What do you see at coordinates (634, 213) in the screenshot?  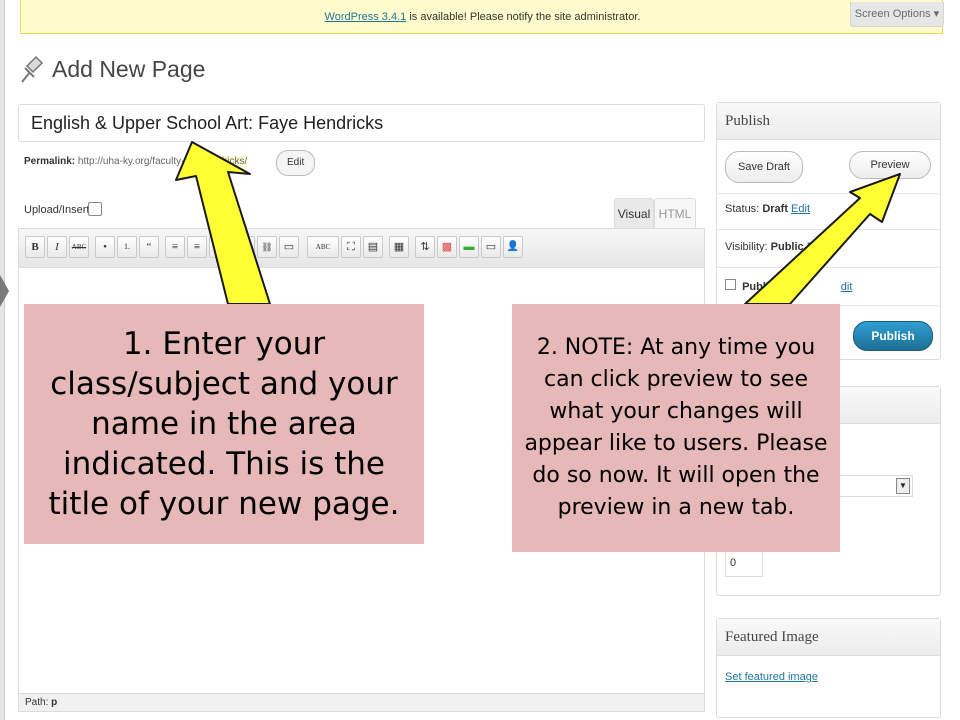 I see `tab-visual: Visual` at bounding box center [634, 213].